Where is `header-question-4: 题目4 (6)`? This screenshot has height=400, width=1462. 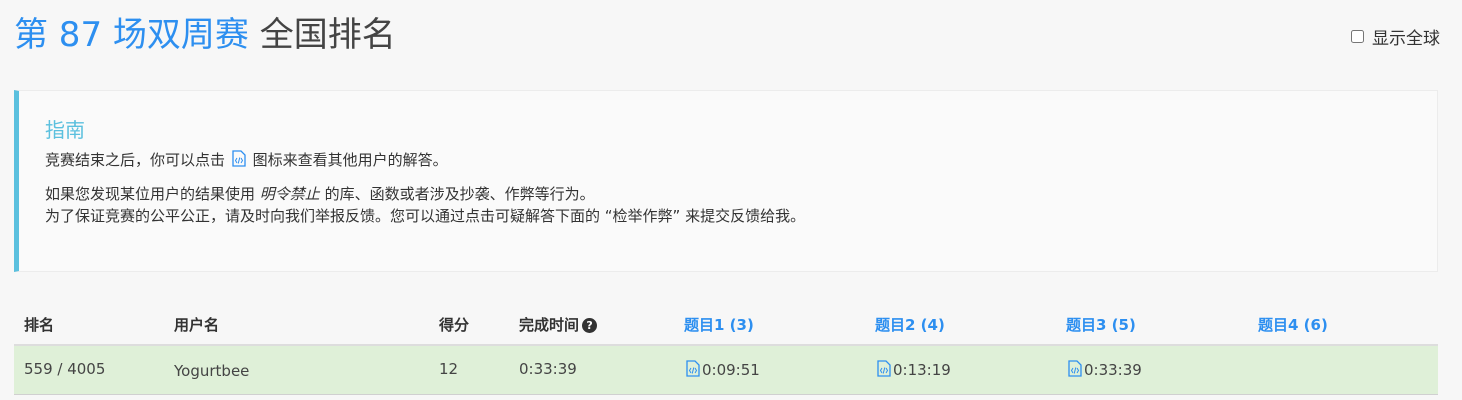 header-question-4: 题目4 (6) is located at coordinates (1293, 324).